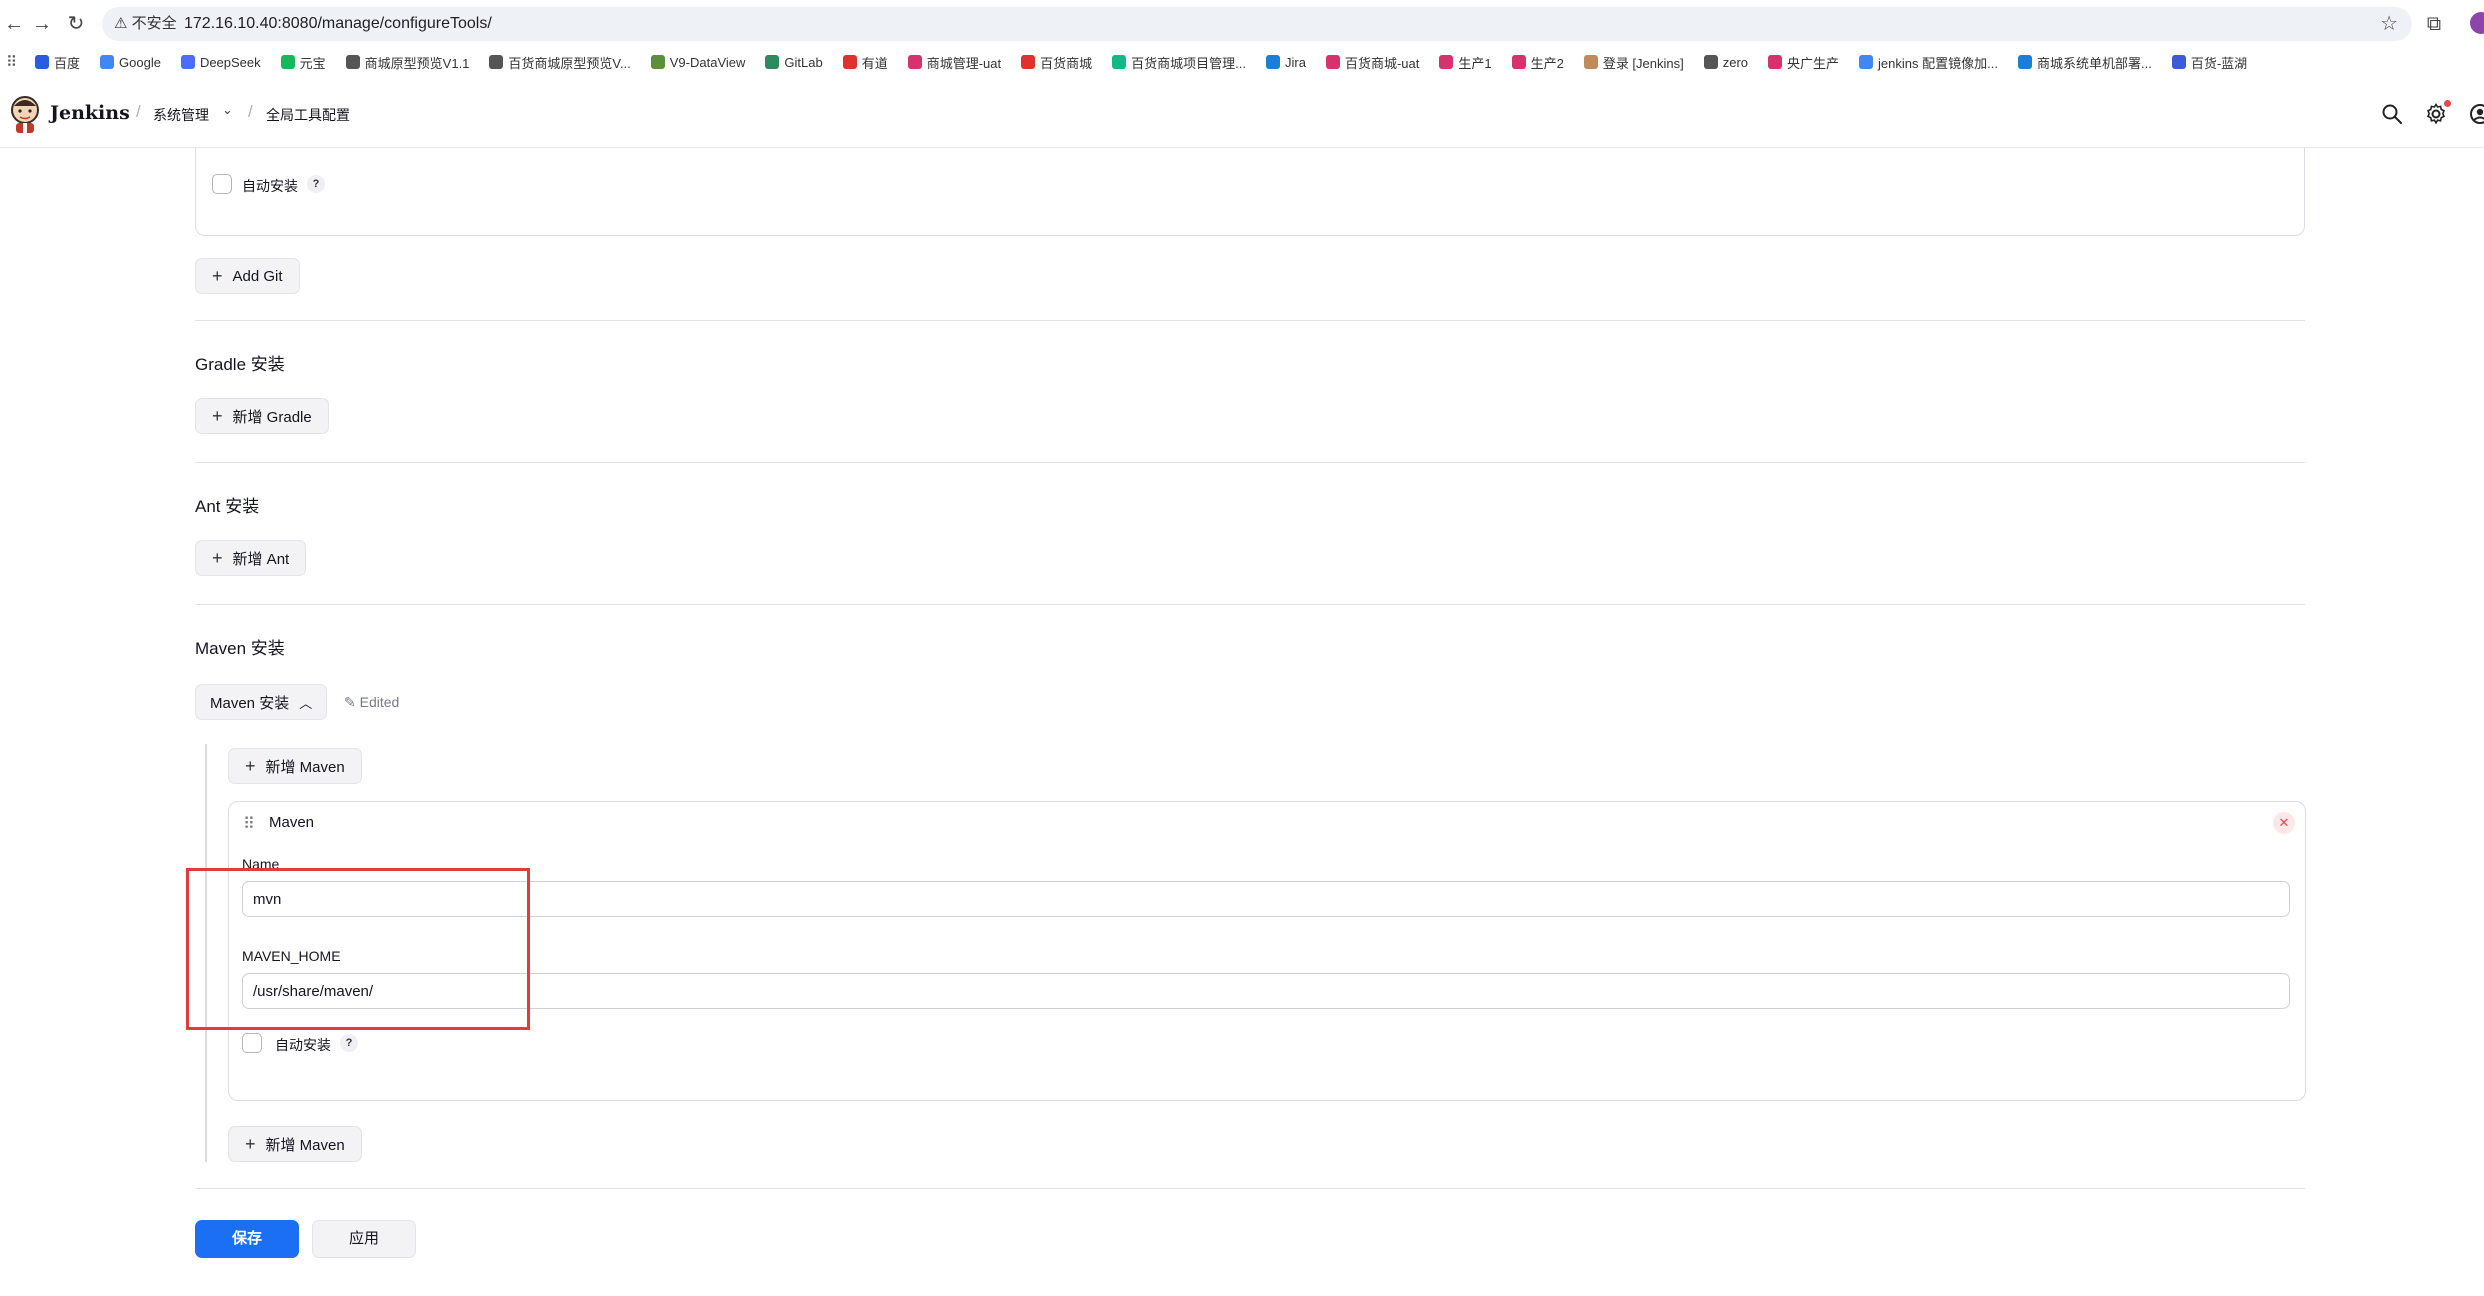 The image size is (2484, 1296). I want to click on user-icon, so click(2476, 114).